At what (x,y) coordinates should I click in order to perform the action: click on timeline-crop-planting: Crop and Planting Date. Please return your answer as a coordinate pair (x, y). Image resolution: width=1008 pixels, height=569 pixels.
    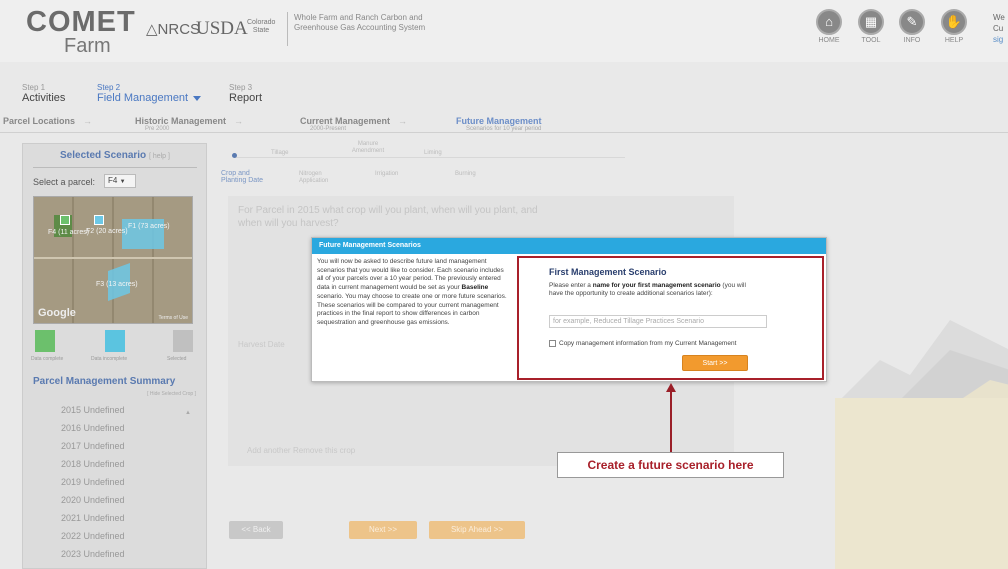
    Looking at the image, I should click on (246, 177).